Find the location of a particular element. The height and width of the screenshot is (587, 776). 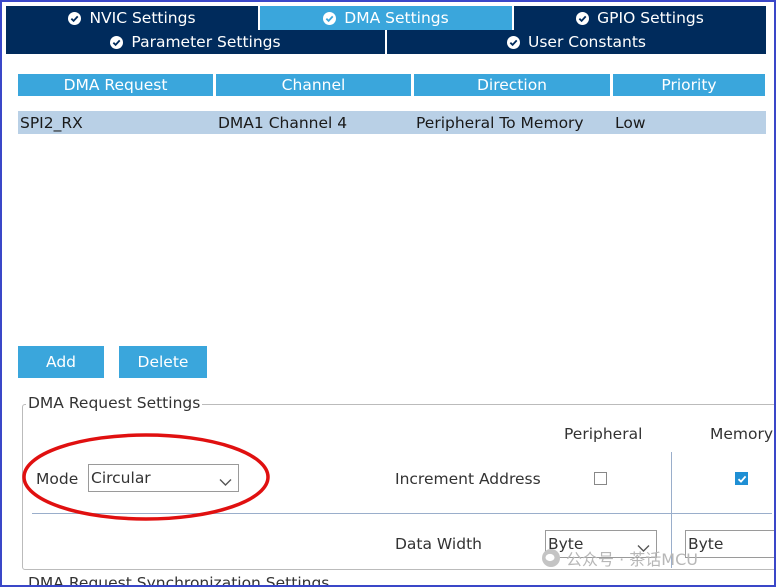

watermark: 公众号 · 茶话MCU is located at coordinates (620, 558).